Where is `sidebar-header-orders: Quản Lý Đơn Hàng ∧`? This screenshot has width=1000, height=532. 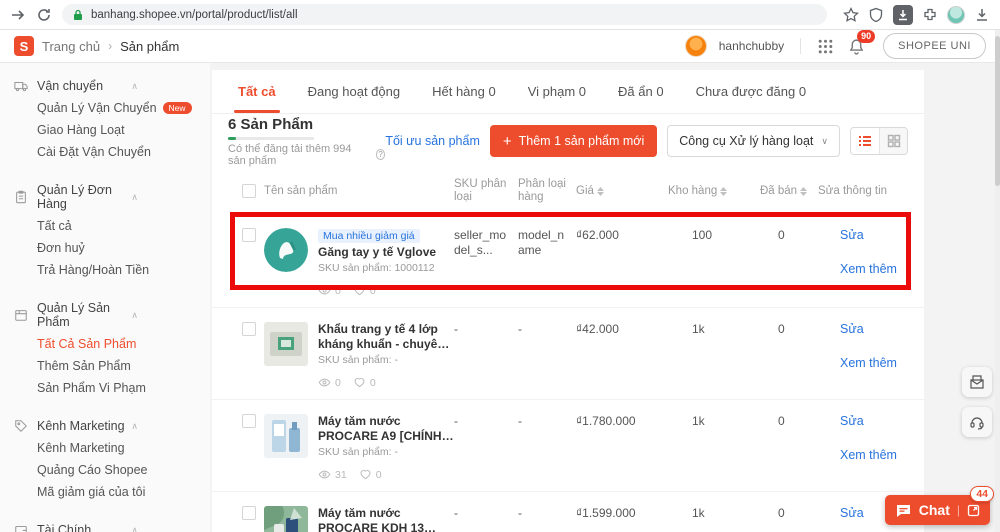 sidebar-header-orders: Quản Lý Đơn Hàng ∧ is located at coordinates (105, 197).